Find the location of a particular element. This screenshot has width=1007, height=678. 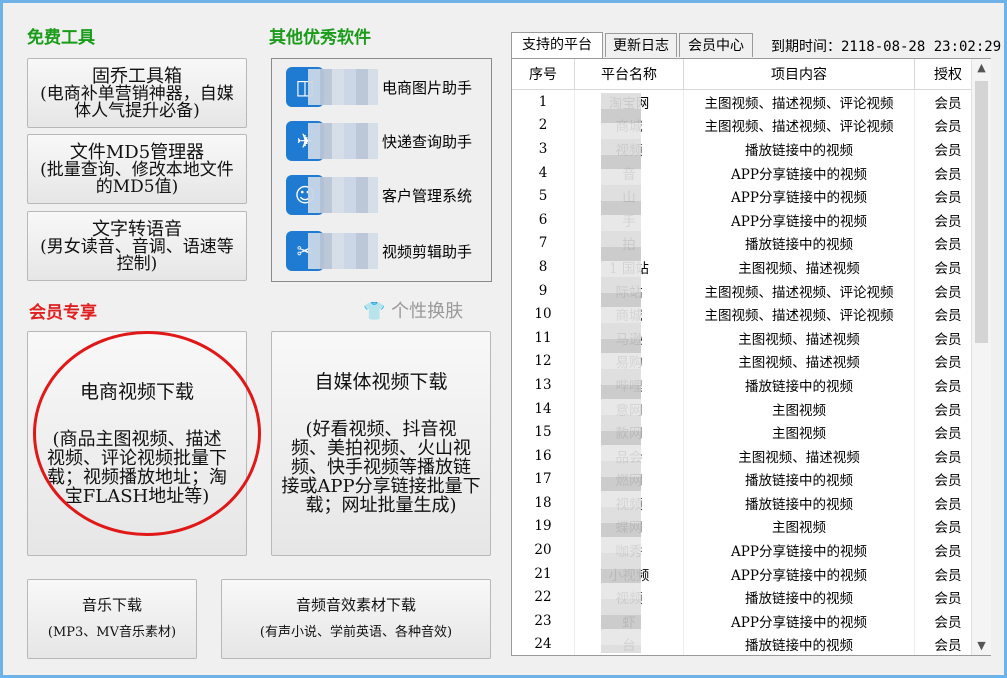

text-to-speech-button: 文字转语音 (男女读音、音调、语速等 控制) is located at coordinates (137, 246).